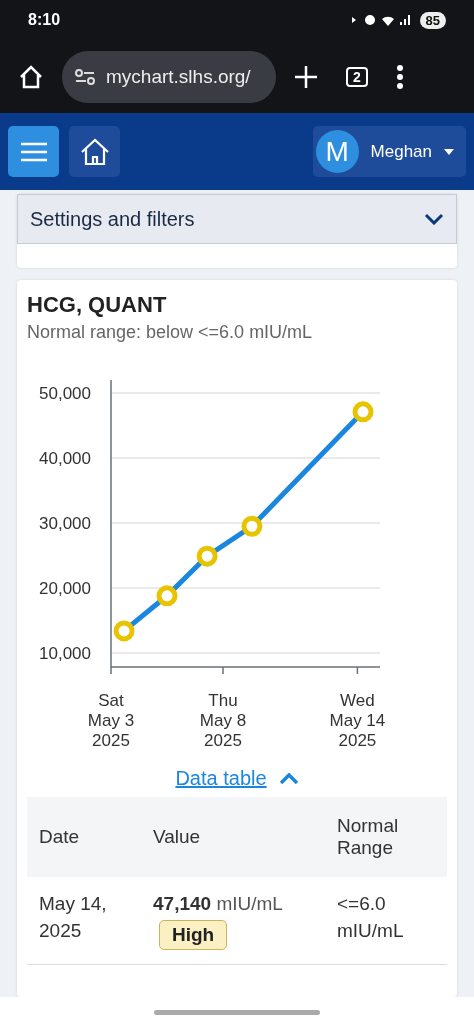  I want to click on status-time: 8:10, so click(45, 20).